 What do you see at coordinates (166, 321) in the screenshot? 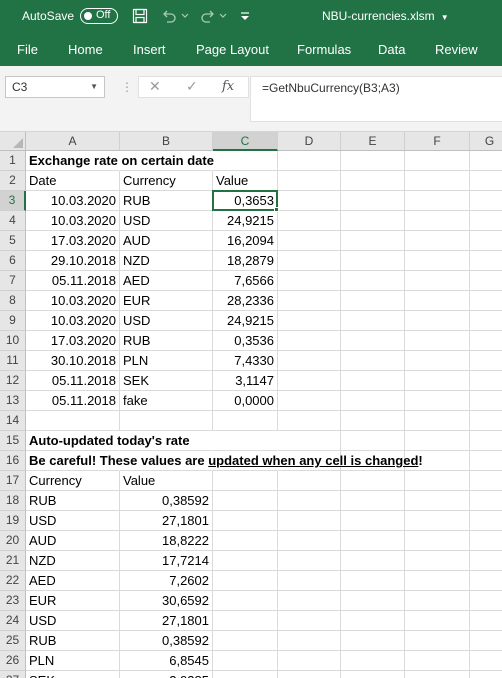
I see `cell-b9: USD` at bounding box center [166, 321].